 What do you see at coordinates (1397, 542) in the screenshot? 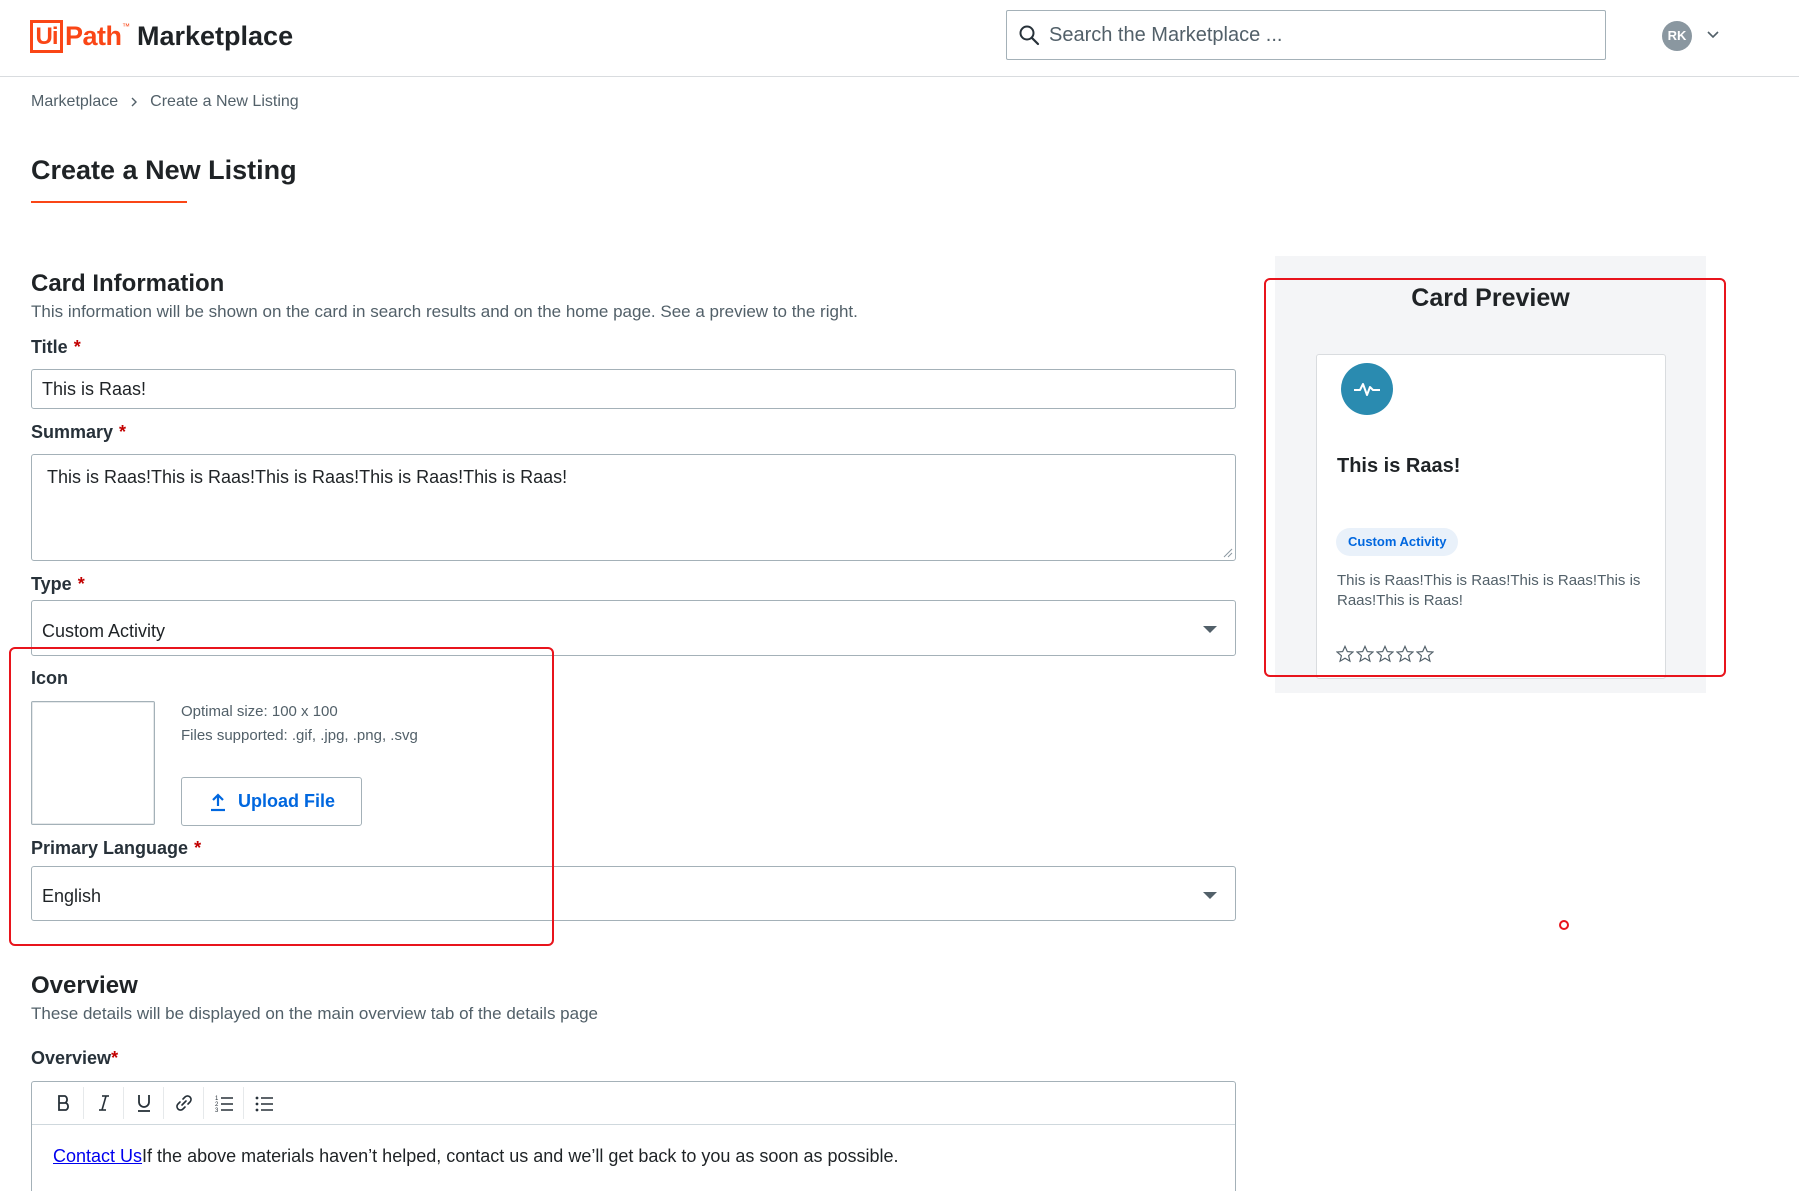
I see `preview-card-badge: Custom Activity` at bounding box center [1397, 542].